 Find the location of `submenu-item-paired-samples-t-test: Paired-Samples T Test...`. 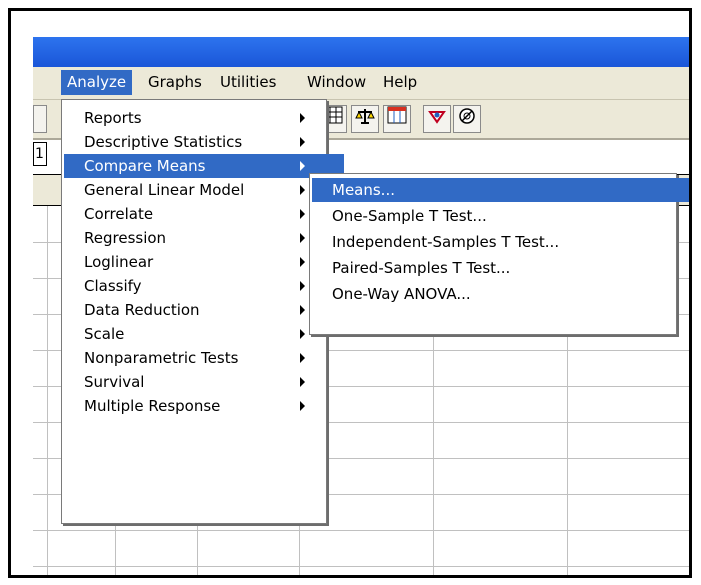

submenu-item-paired-samples-t-test: Paired-Samples T Test... is located at coordinates (500, 268).